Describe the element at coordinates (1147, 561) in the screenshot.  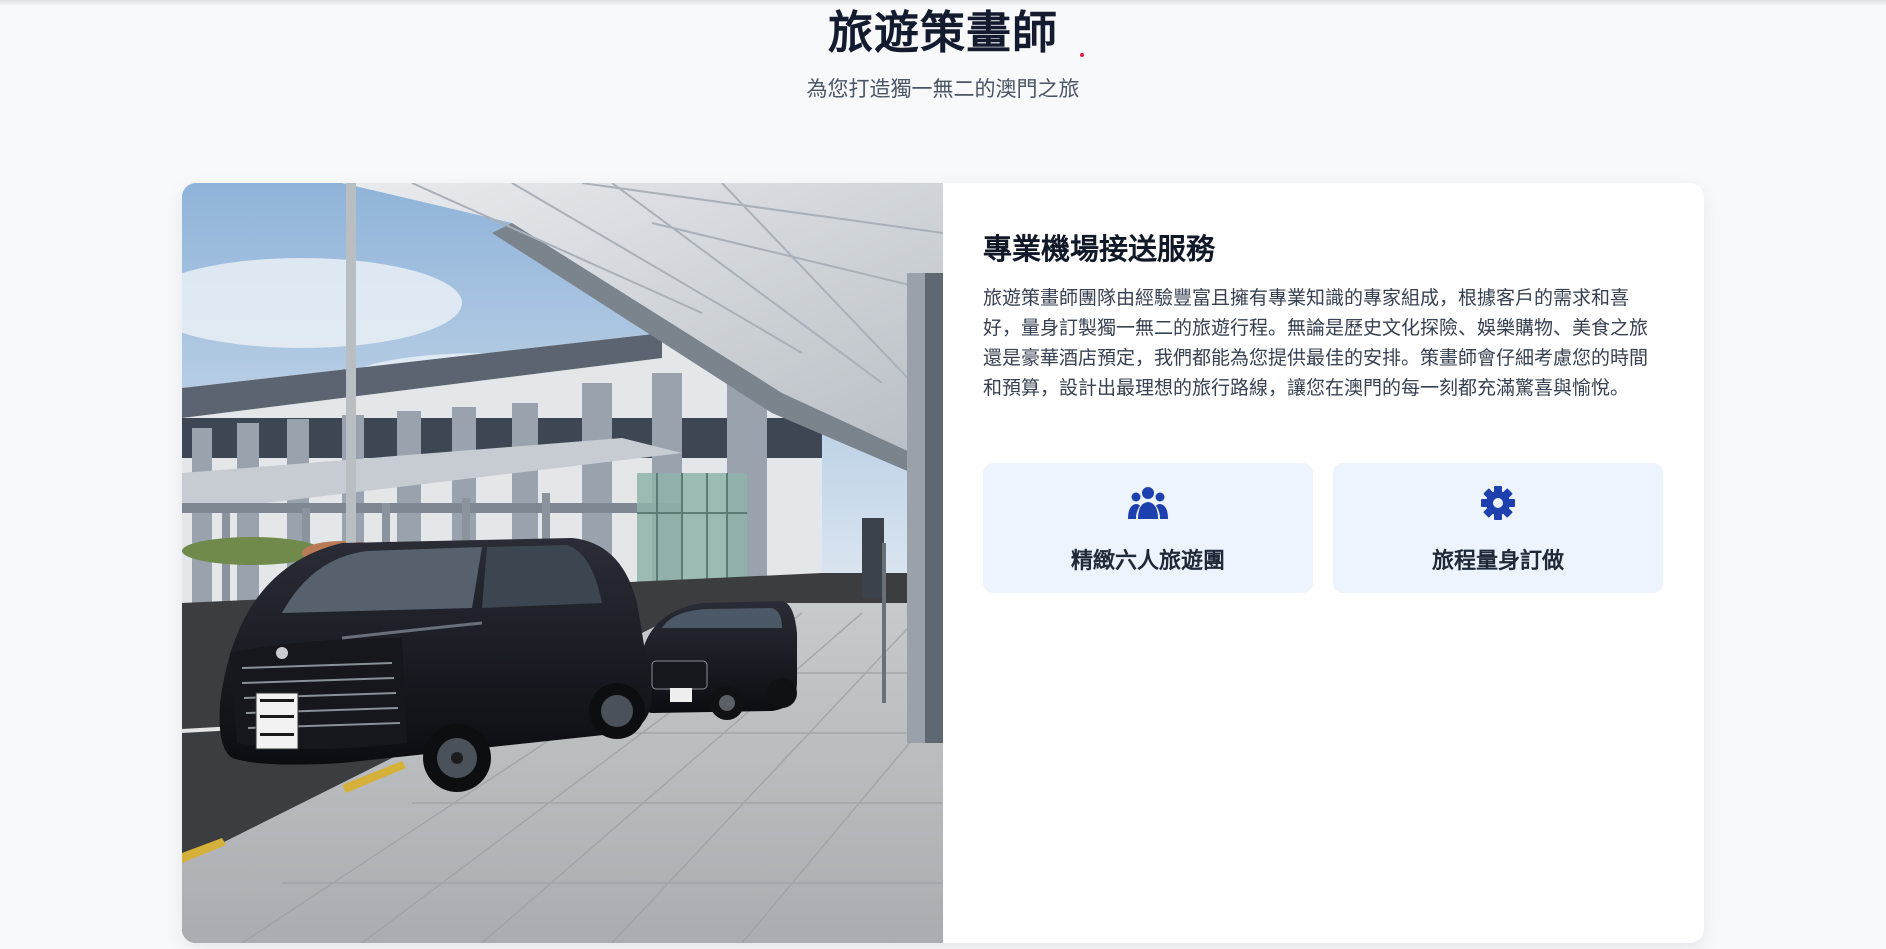
I see `feature-label: 精緻六人旅遊團` at that location.